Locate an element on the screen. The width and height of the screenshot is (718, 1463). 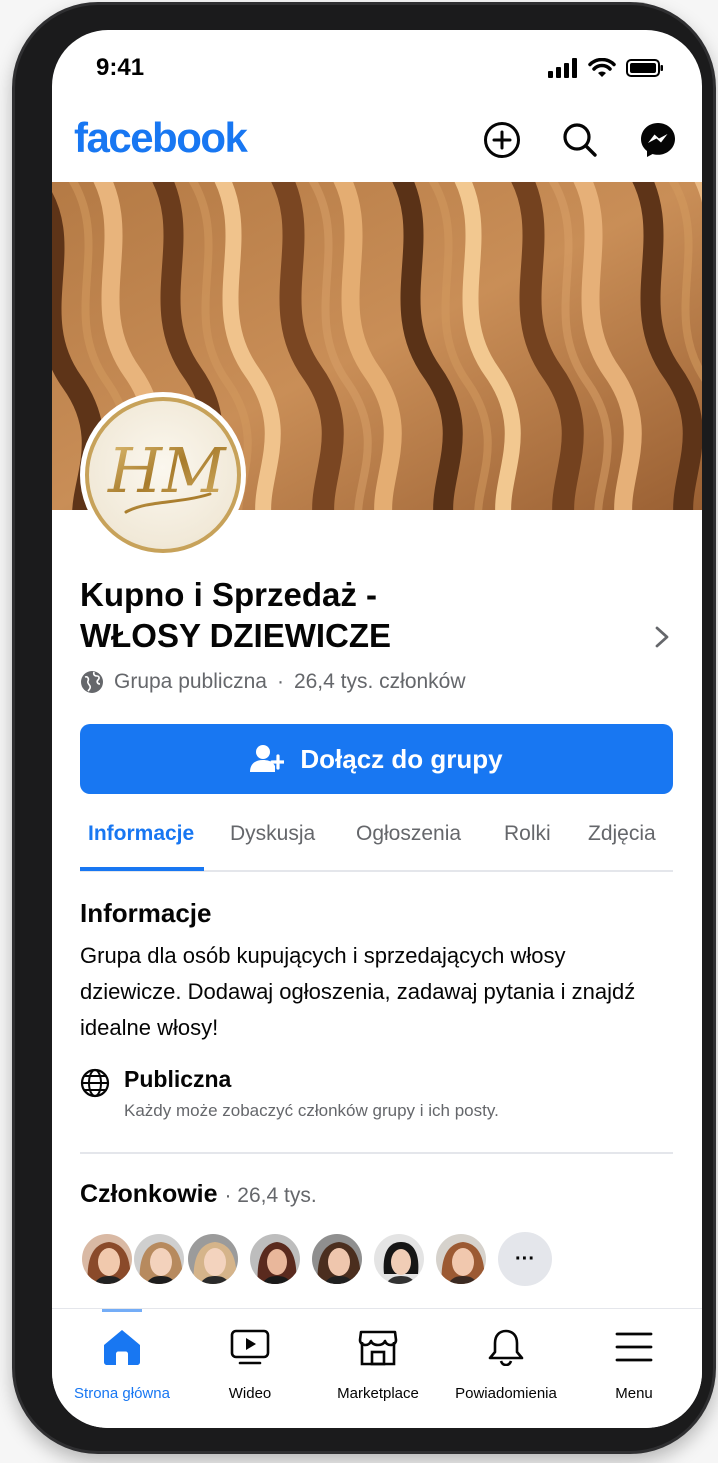
globe-icon is located at coordinates (92, 682).